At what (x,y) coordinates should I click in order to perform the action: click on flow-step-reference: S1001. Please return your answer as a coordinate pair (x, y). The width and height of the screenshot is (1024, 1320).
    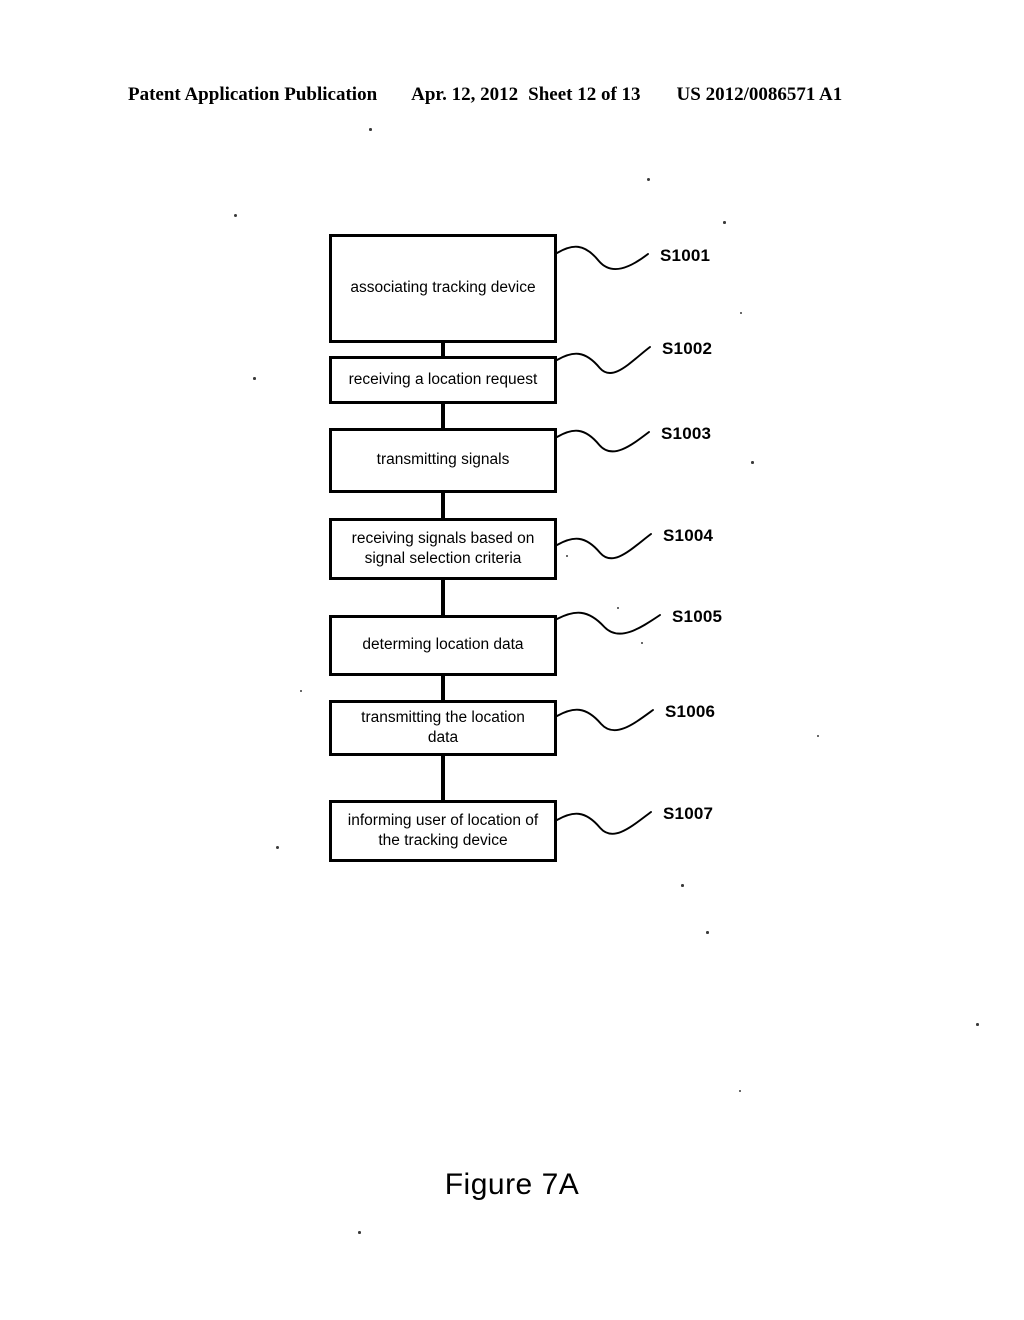
    Looking at the image, I should click on (685, 255).